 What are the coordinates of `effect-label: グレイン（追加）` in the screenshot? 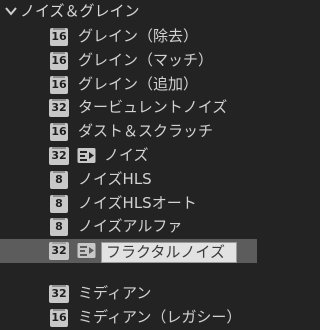 It's located at (138, 83).